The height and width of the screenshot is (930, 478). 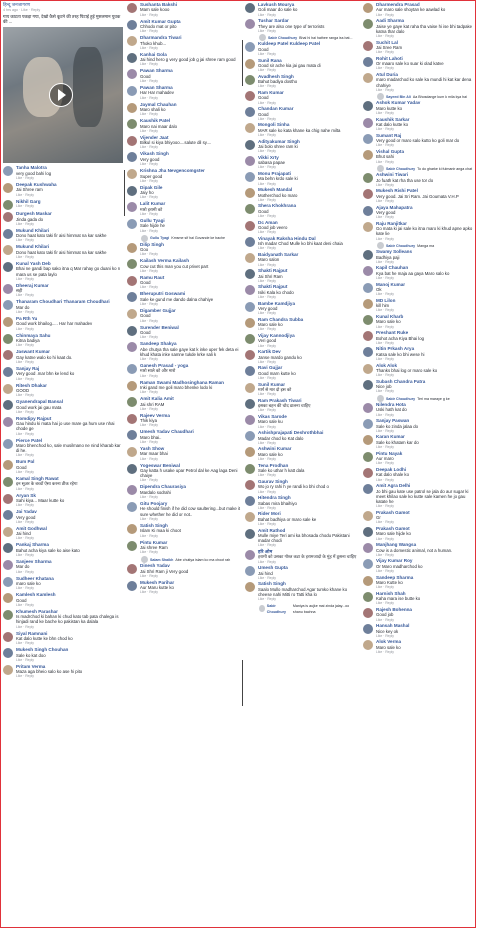 I want to click on commenter-name: Thanaram Choudhari Thanaram Choudhari, so click(x=69, y=301).